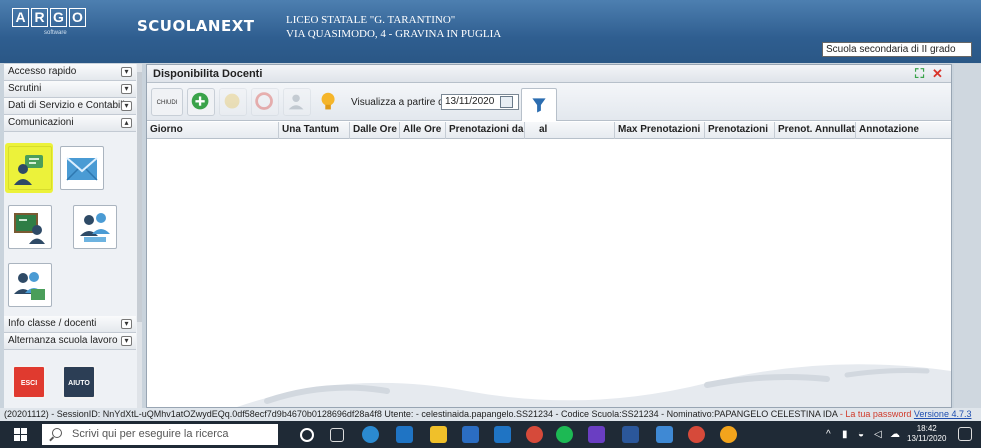 The width and height of the screenshot is (981, 448). I want to click on sidebar-item-label: Info classe / docenti, so click(52, 323).